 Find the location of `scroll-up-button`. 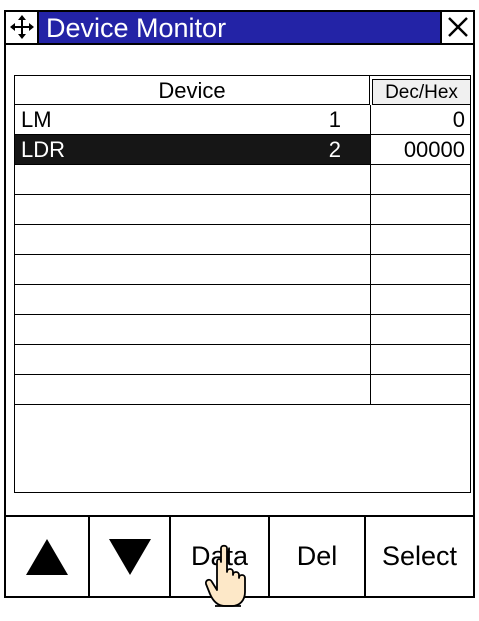

scroll-up-button is located at coordinates (48, 556).